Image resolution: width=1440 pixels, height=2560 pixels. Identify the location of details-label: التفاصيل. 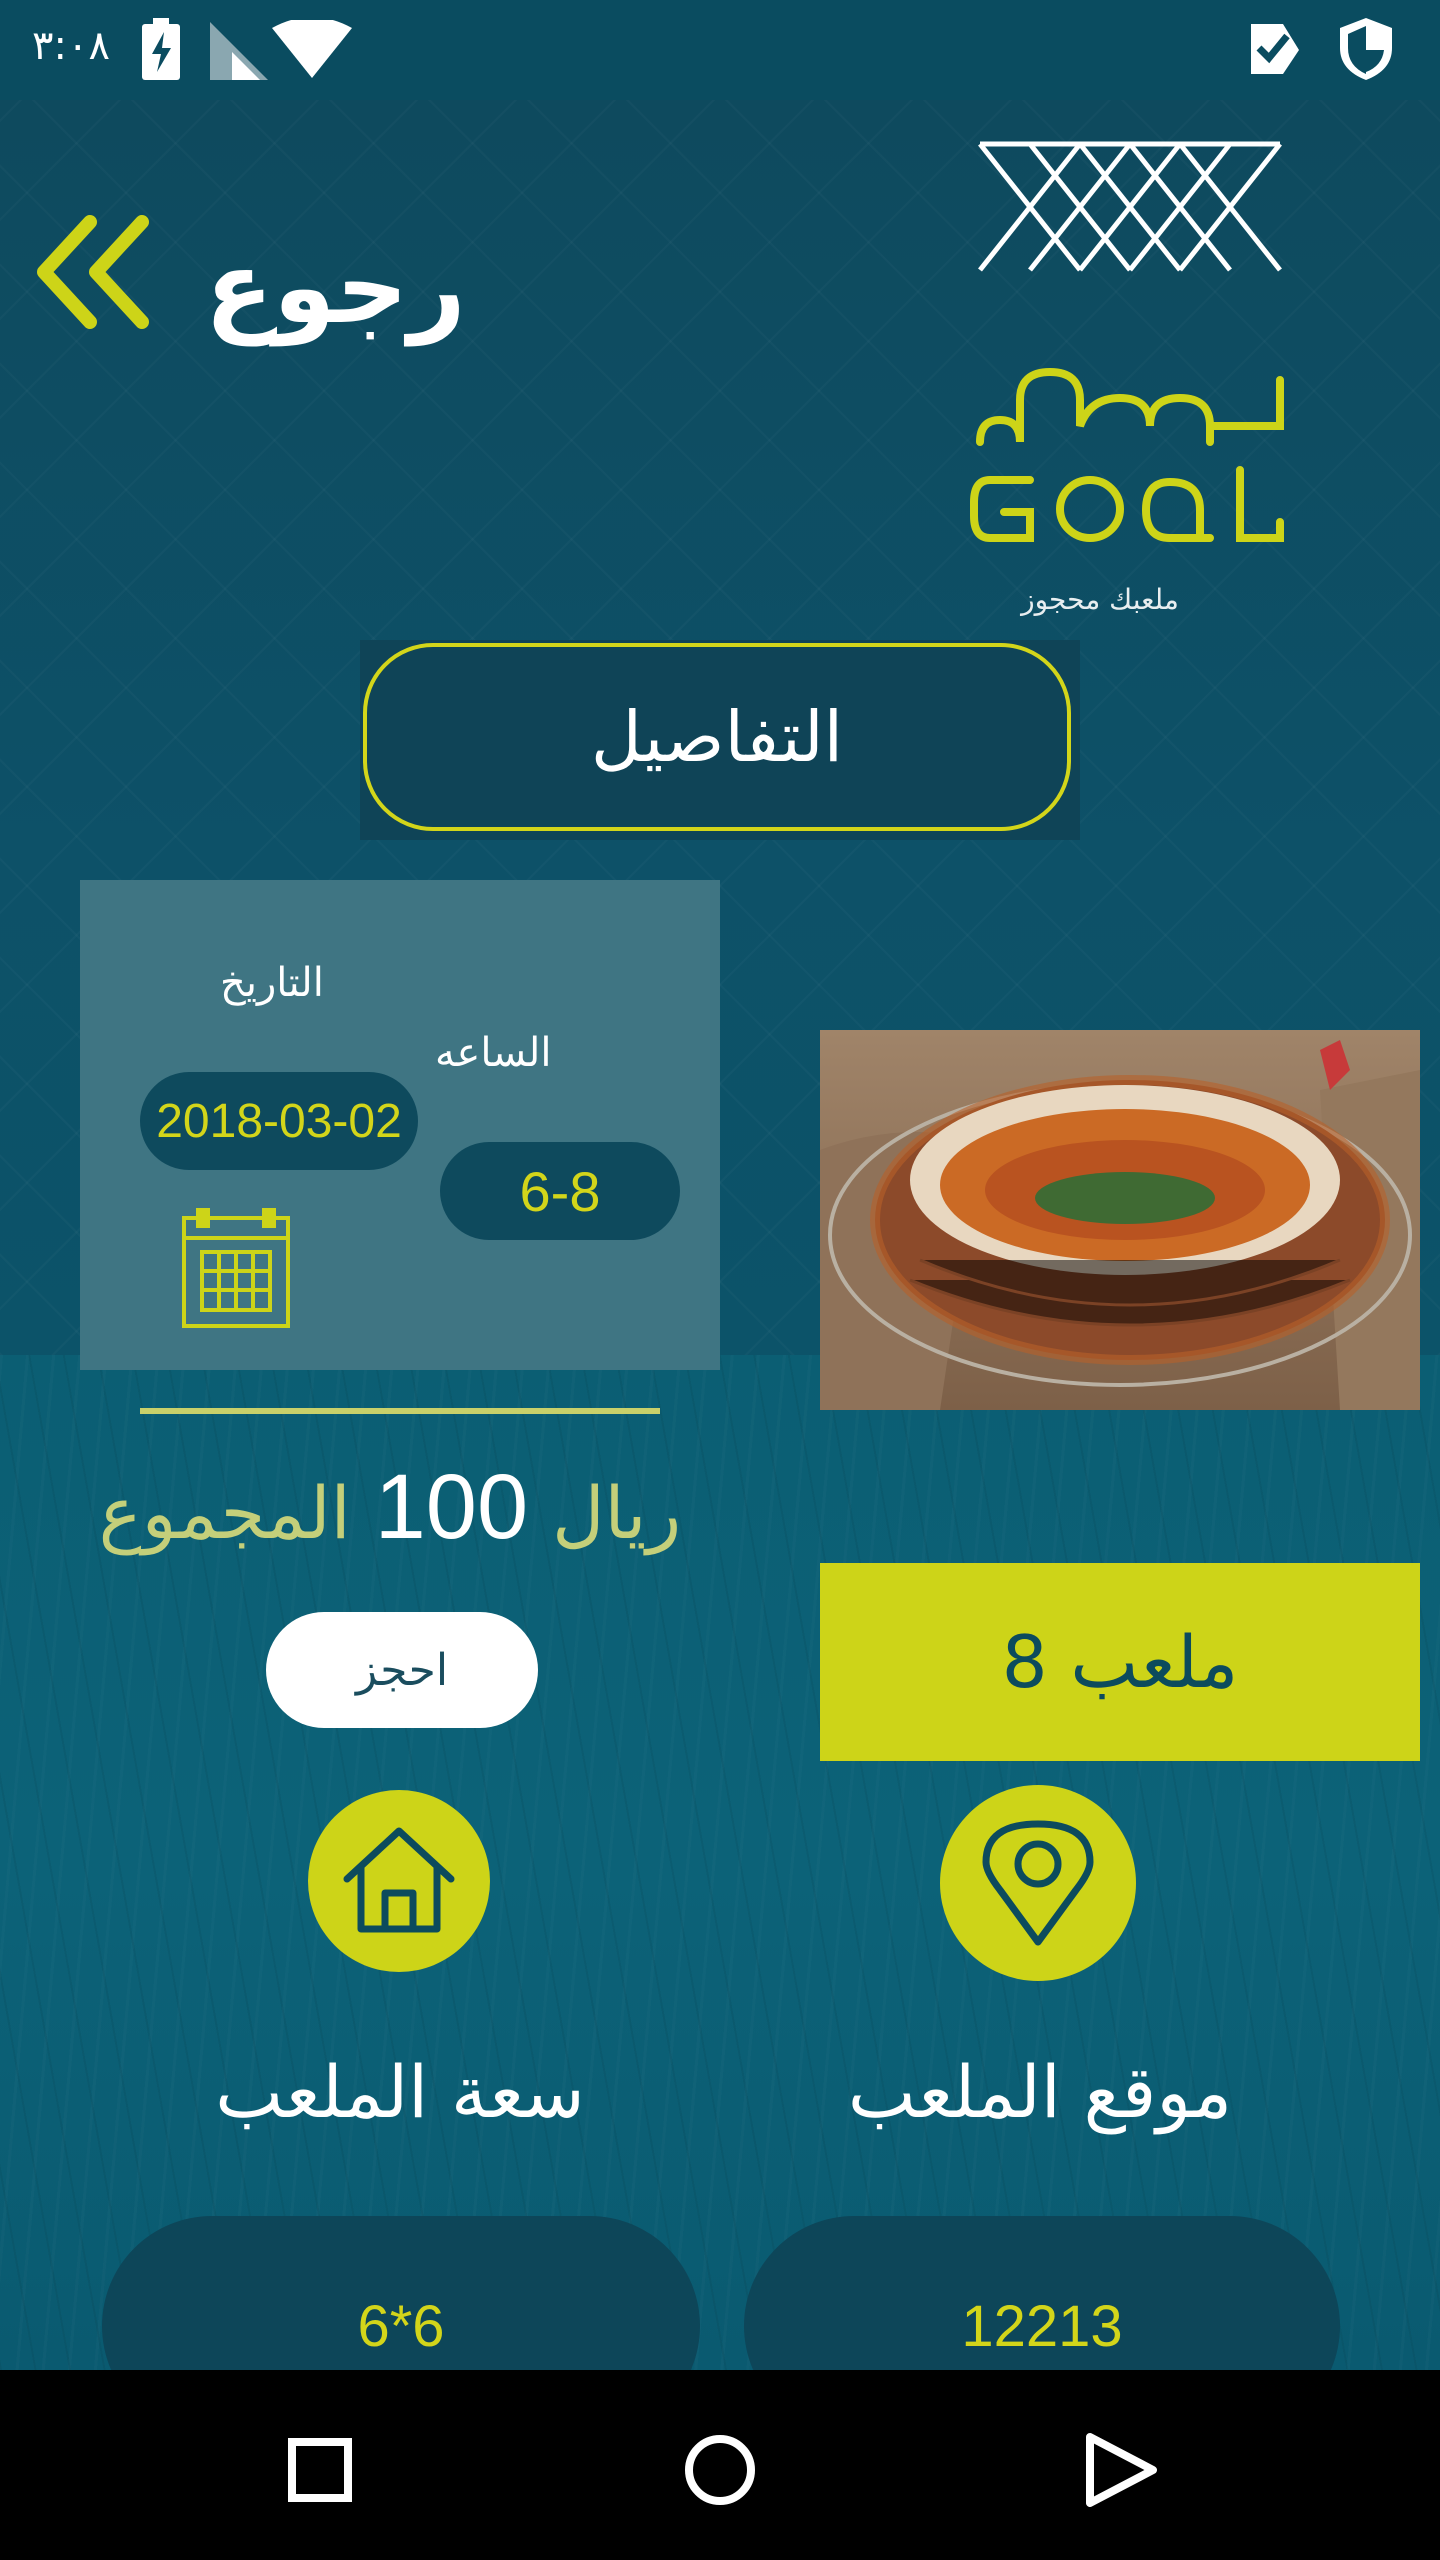
(717, 737).